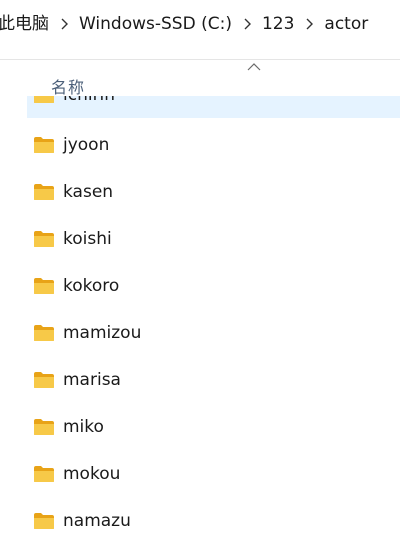 This screenshot has height=543, width=400. Describe the element at coordinates (213, 427) in the screenshot. I see `list-item: miko` at that location.